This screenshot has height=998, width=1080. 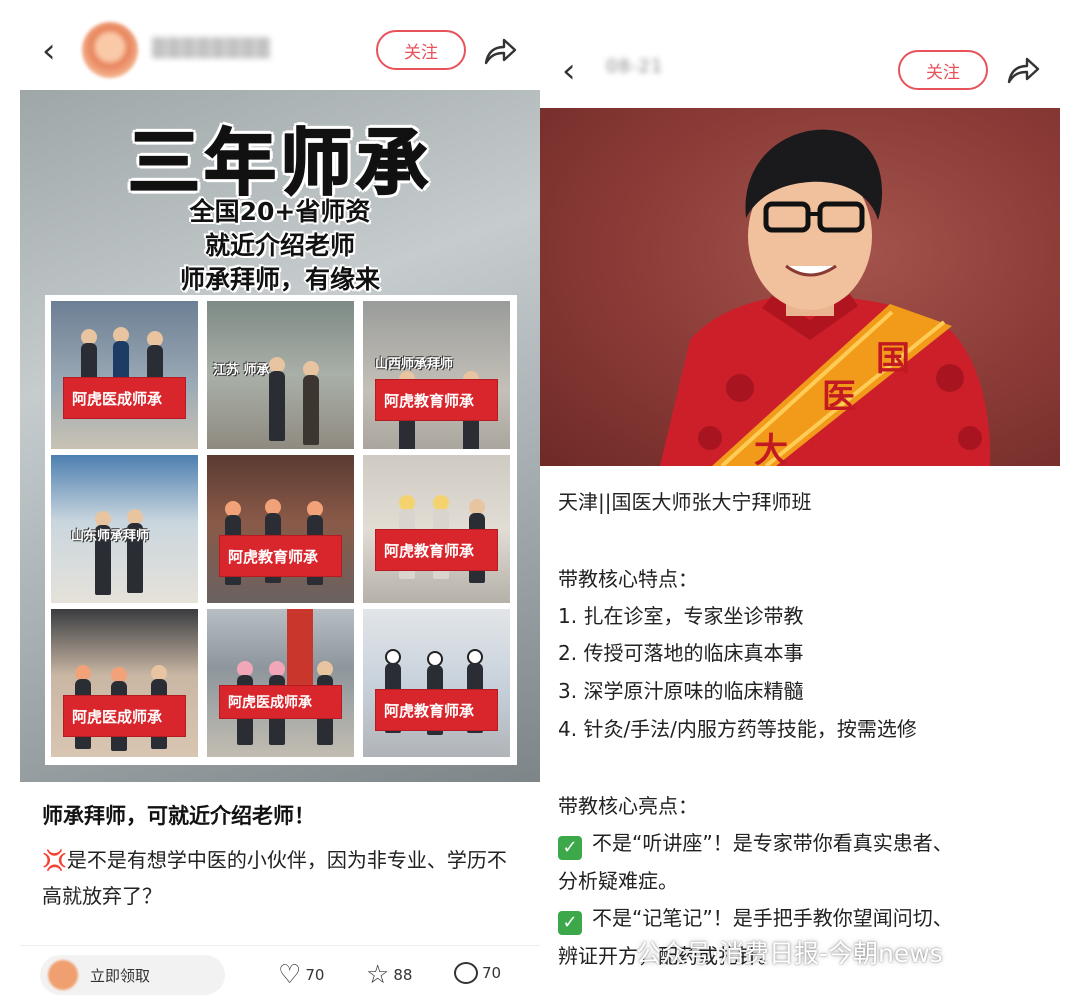 I want to click on post-time: 08-21, so click(x=635, y=66).